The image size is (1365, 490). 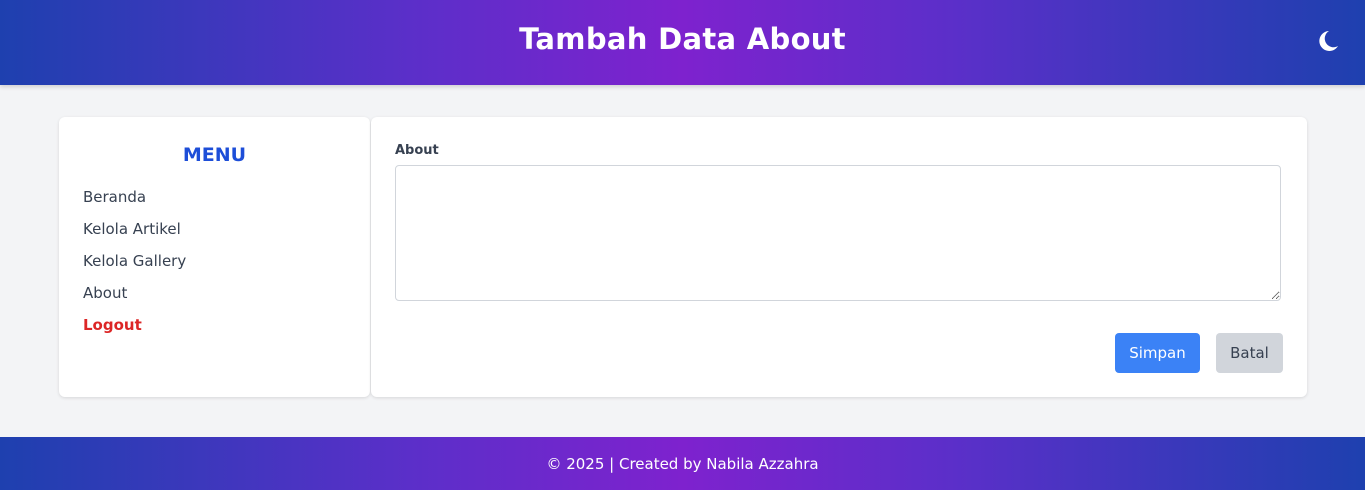 I want to click on page-footer: © 2025 | Created by Nabila Azzahra, so click(x=682, y=463).